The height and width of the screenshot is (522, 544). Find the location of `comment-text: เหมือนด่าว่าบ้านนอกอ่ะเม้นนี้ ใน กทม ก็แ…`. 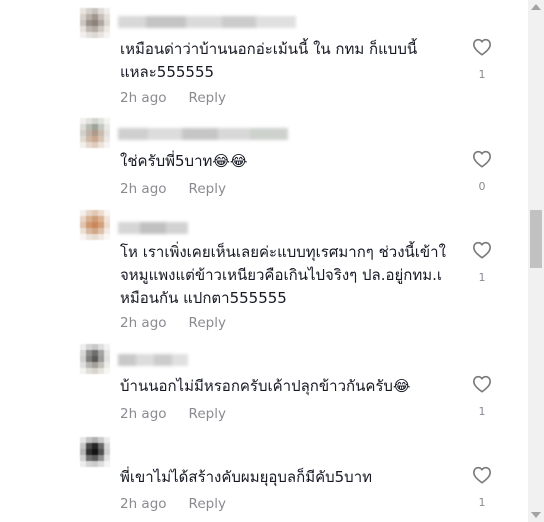

comment-text: เหมือนด่าว่าบ้านนอกอ่ะเม้นนี้ ใน กทม ก็แ… is located at coordinates (269, 60).